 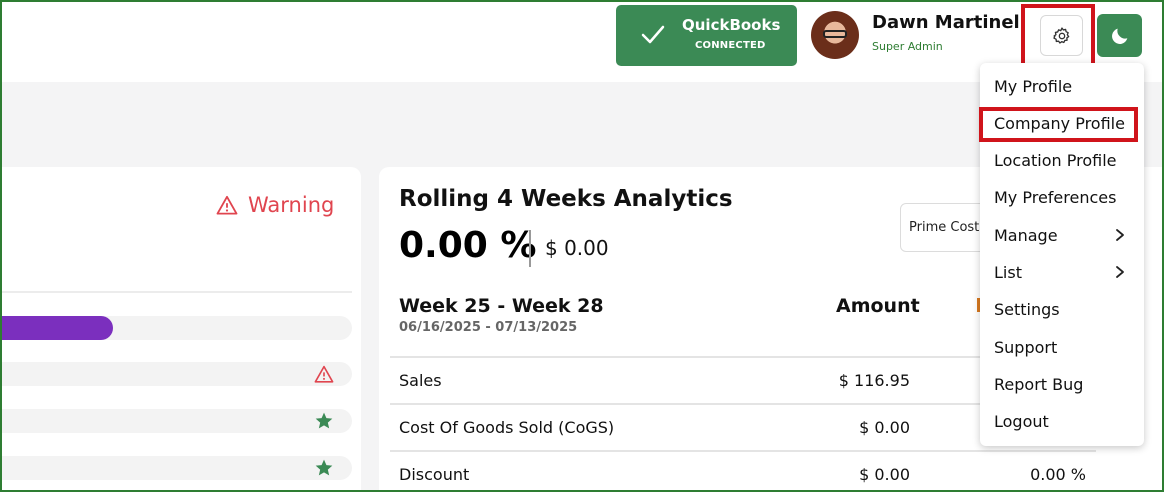 I want to click on table-row-percent: 0.00 %, so click(x=1058, y=474).